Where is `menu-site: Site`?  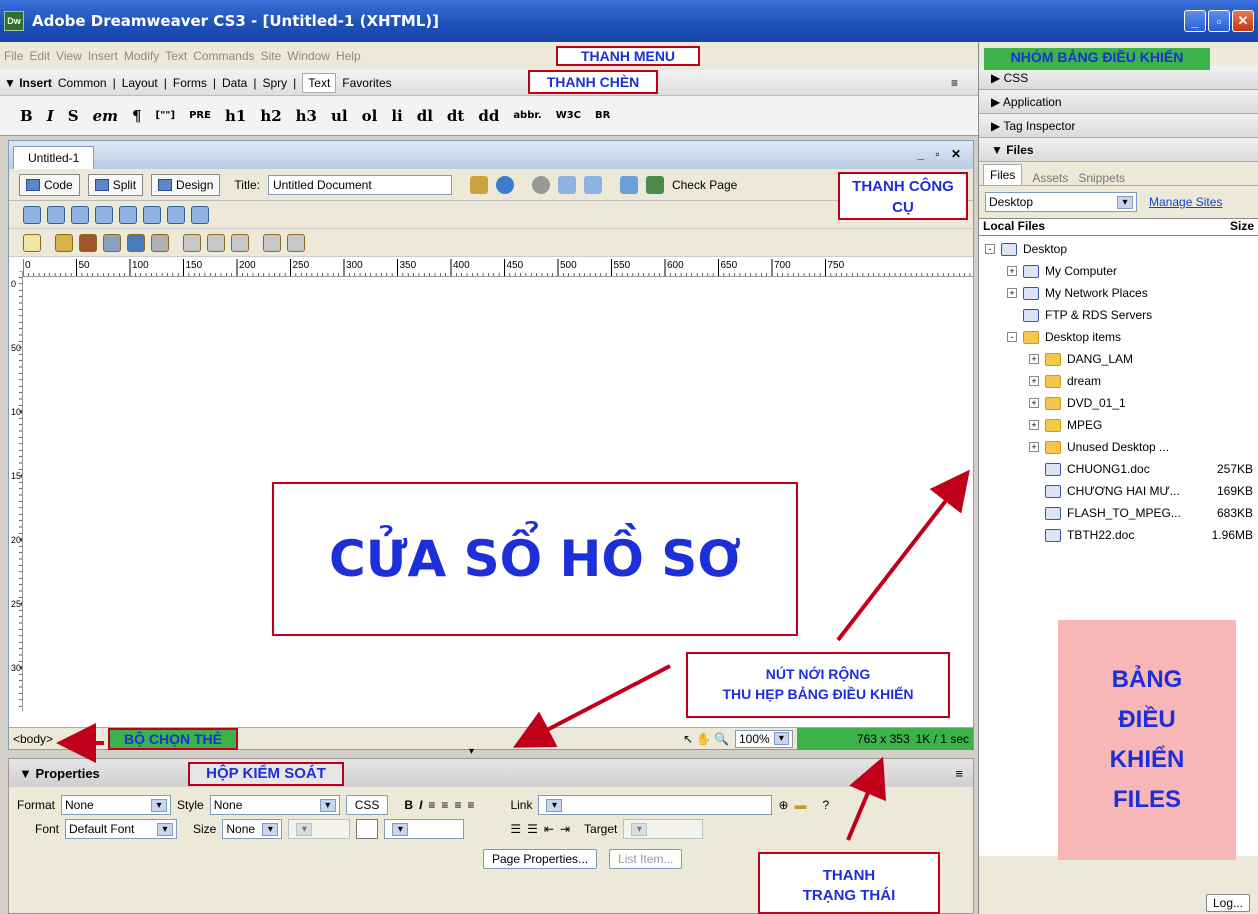
menu-site: Site is located at coordinates (271, 56).